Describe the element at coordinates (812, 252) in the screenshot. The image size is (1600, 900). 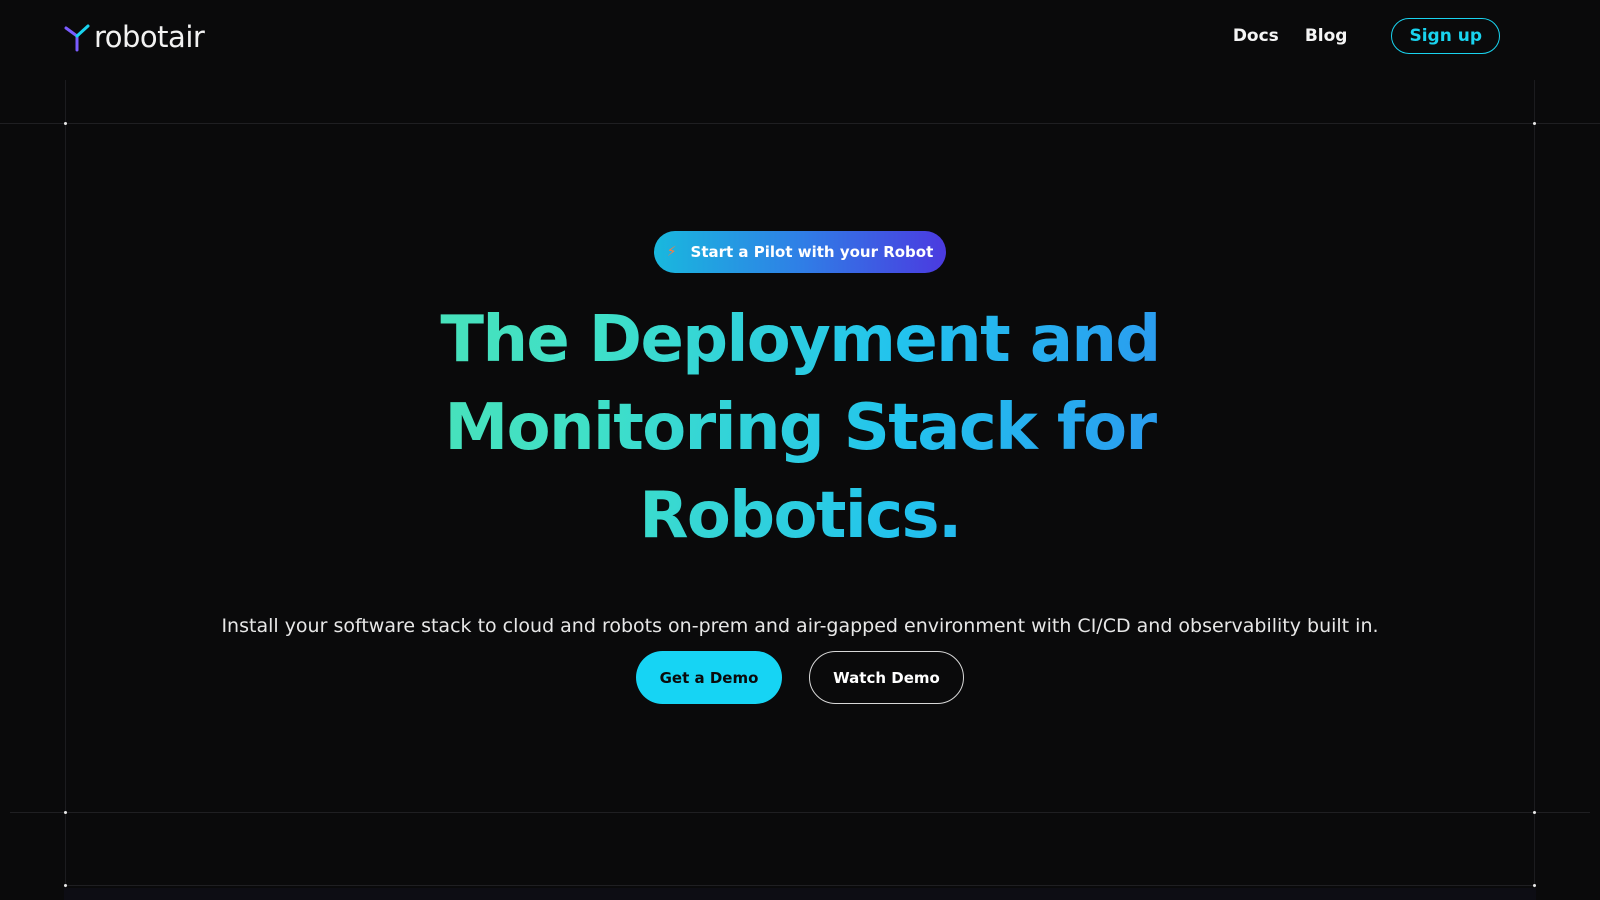
I see `pilot-pill-label: Start a Pilot with your Robot` at that location.